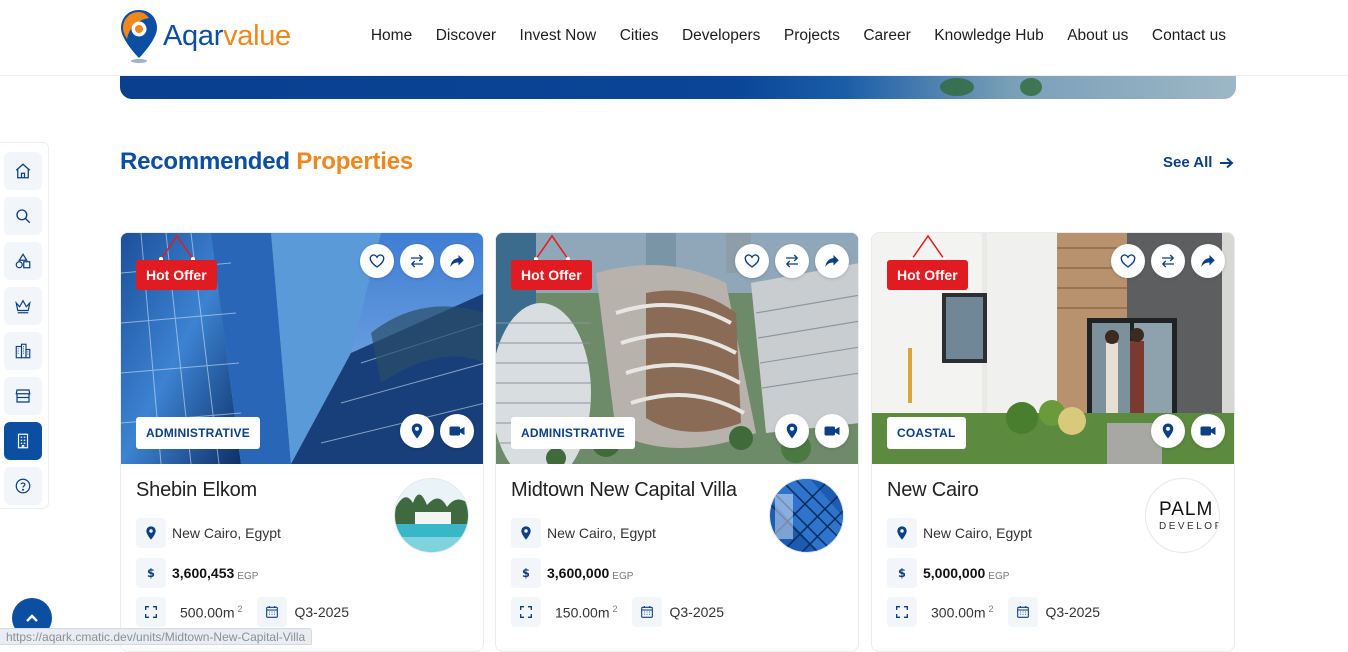 Image resolution: width=1348 pixels, height=652 pixels. I want to click on chevron-up-icon, so click(32, 618).